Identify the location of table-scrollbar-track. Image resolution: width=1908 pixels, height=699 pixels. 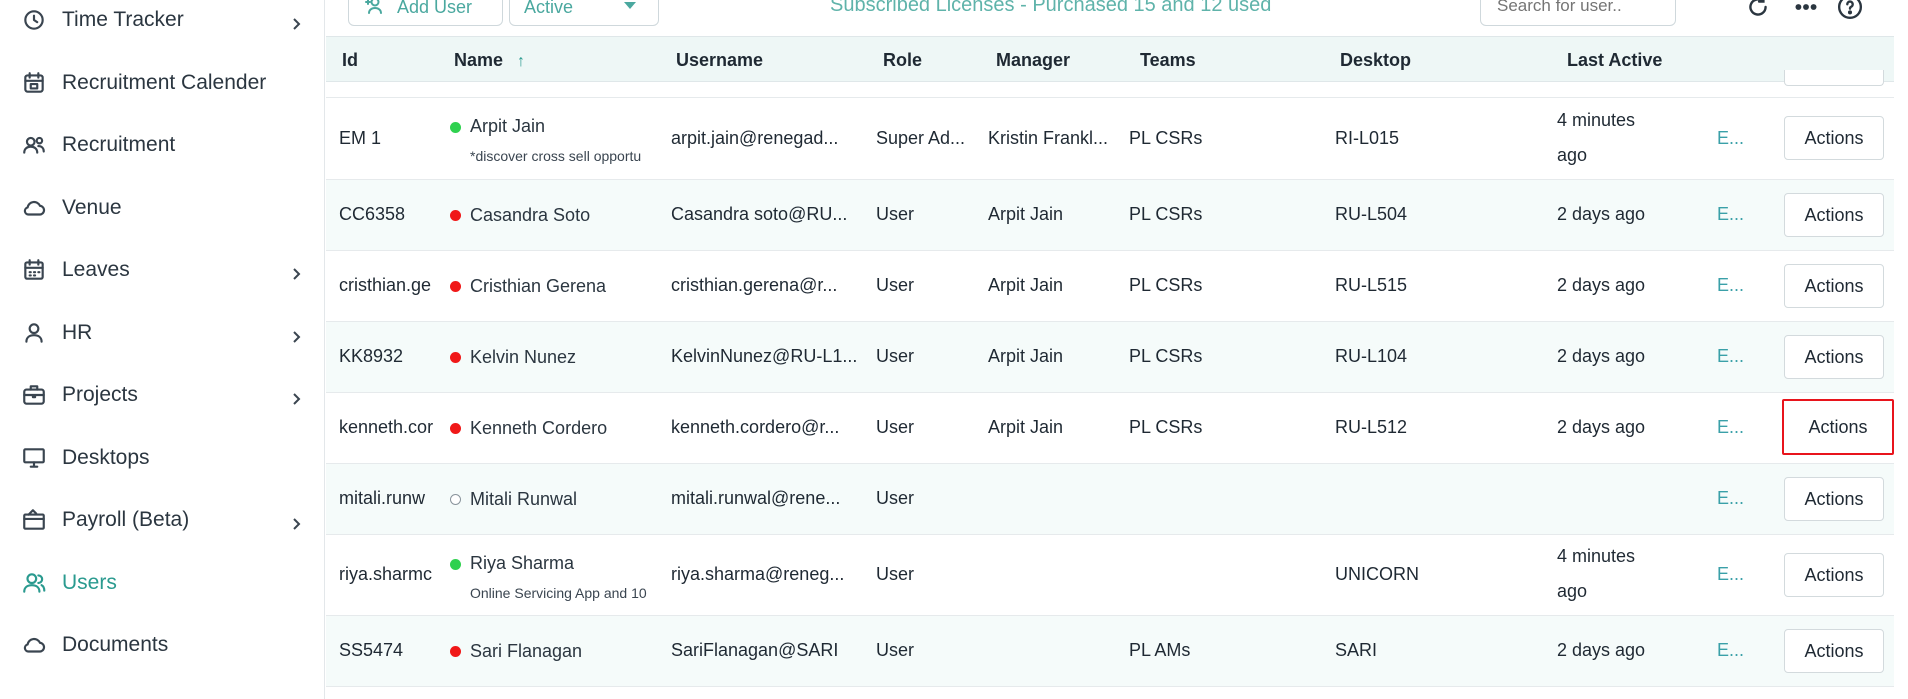
(1901, 367).